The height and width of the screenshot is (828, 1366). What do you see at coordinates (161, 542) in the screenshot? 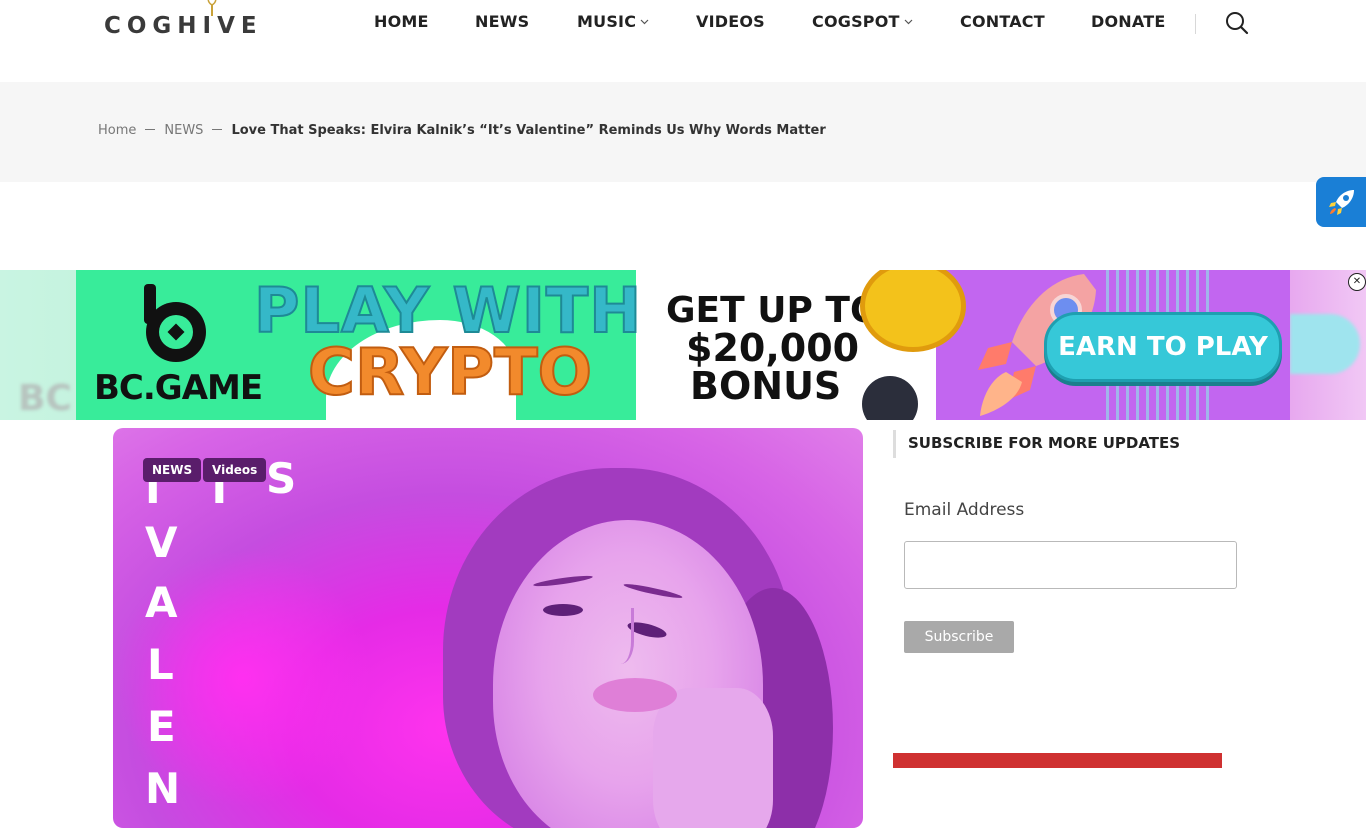
I see `cover-letter: V` at bounding box center [161, 542].